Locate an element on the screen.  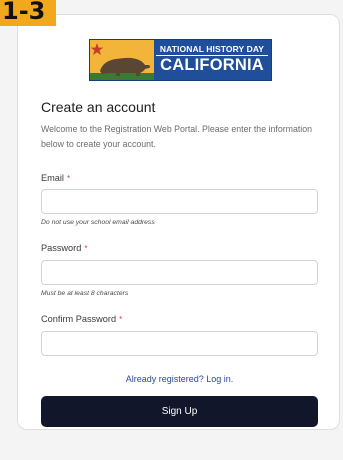
password-field is located at coordinates (179, 272).